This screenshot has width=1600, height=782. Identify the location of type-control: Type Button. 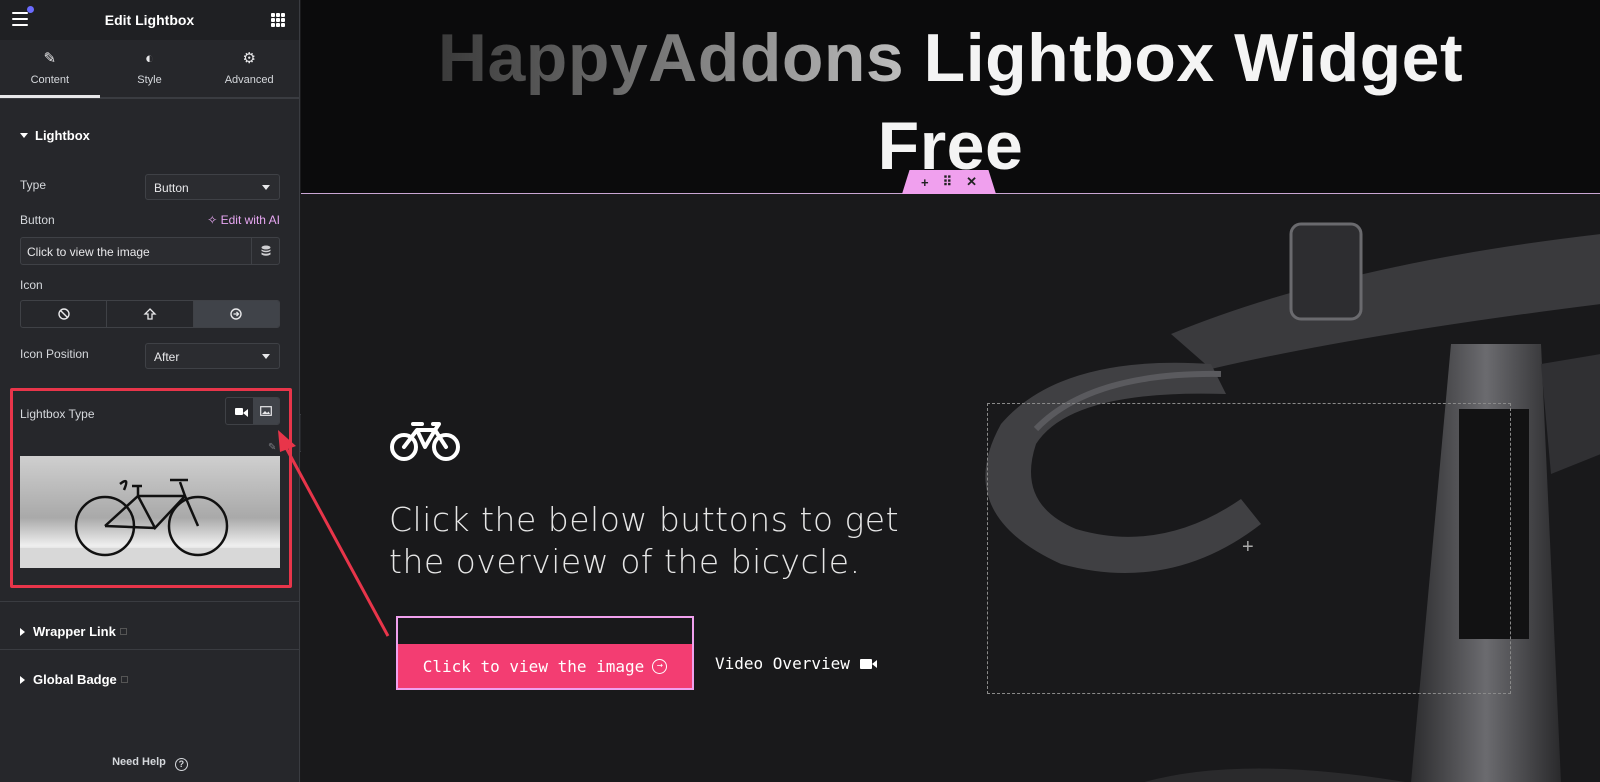
(150, 187).